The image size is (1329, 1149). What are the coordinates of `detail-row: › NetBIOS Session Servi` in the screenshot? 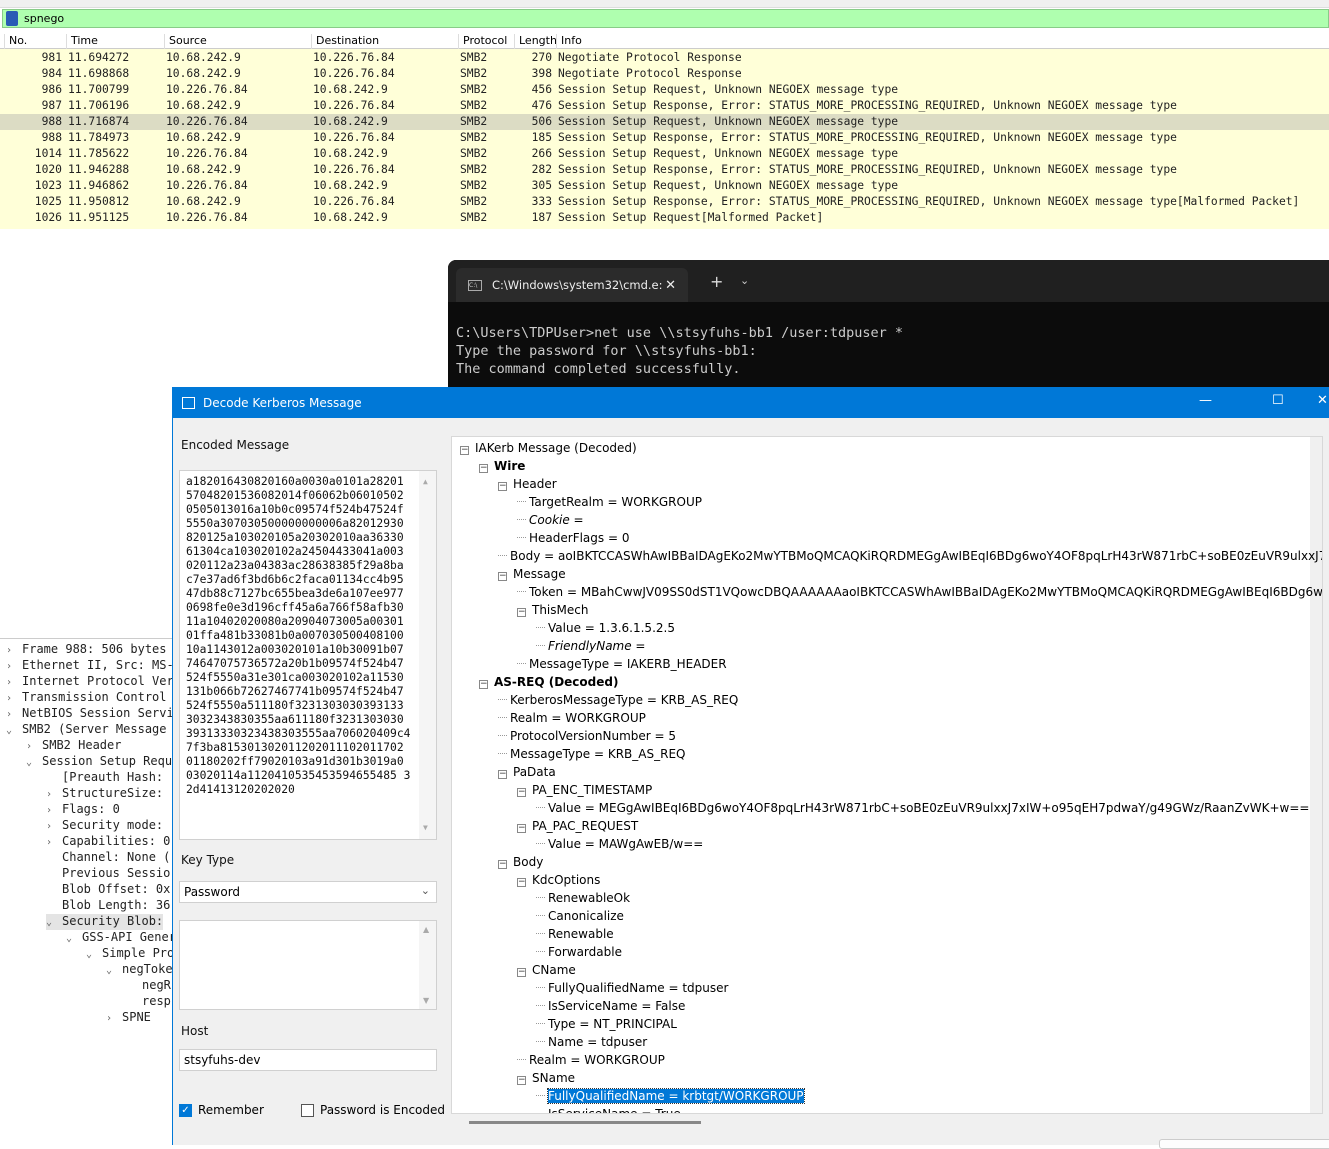 It's located at (90, 714).